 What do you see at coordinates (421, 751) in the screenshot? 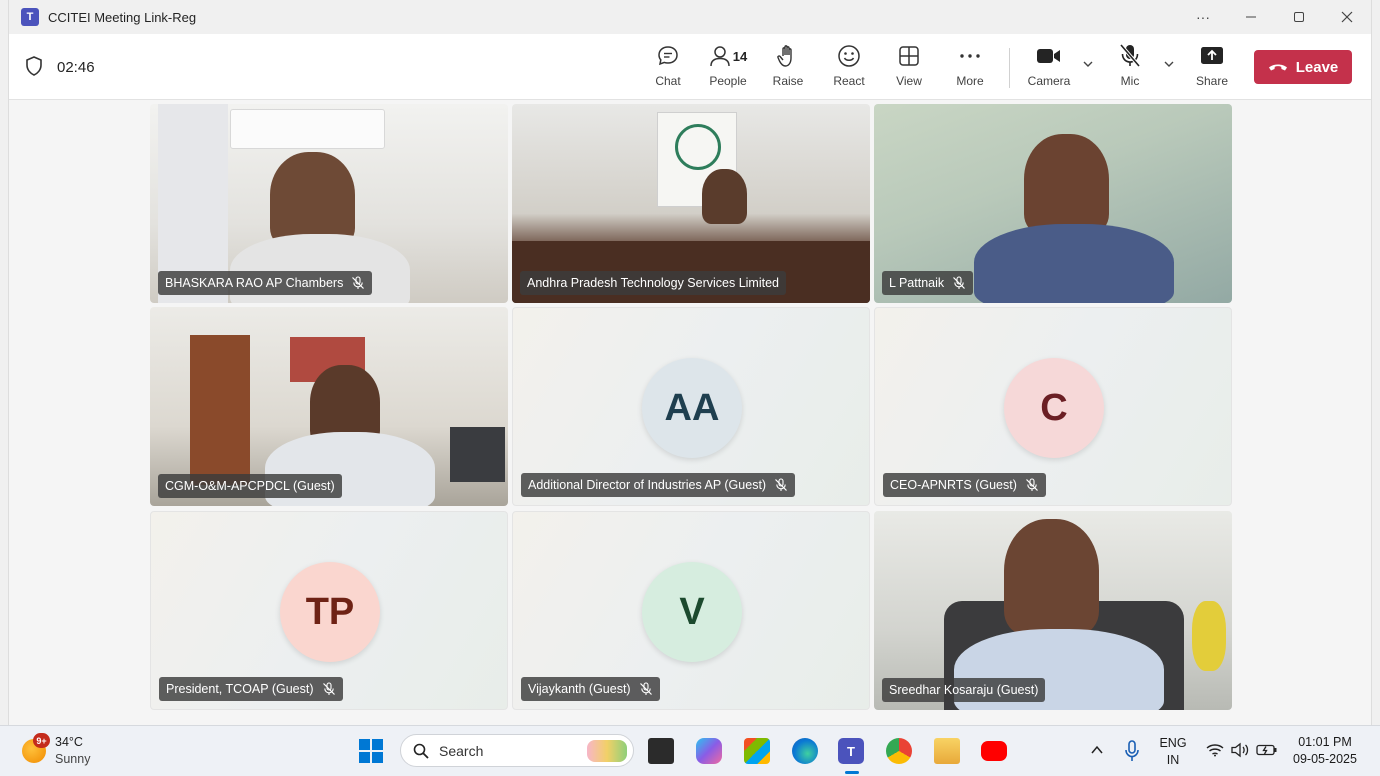
I see `search-icon` at bounding box center [421, 751].